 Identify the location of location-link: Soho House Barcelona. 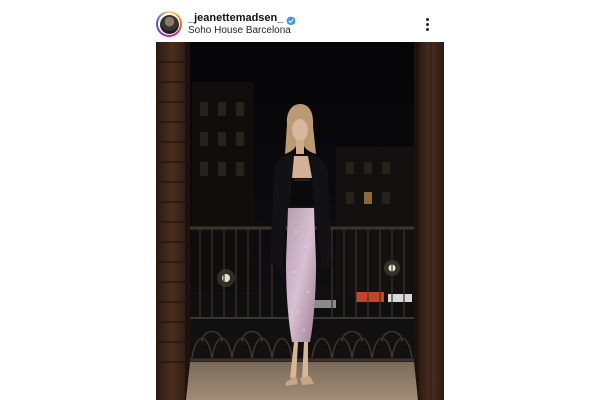
(242, 31).